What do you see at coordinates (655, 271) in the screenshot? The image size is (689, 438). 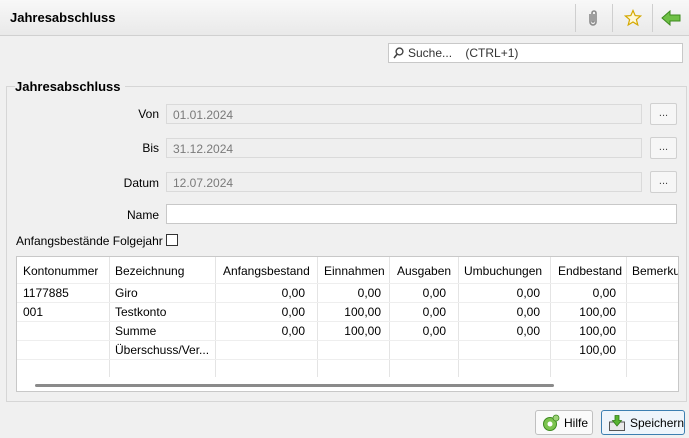 I see `column-header: Bemerku` at bounding box center [655, 271].